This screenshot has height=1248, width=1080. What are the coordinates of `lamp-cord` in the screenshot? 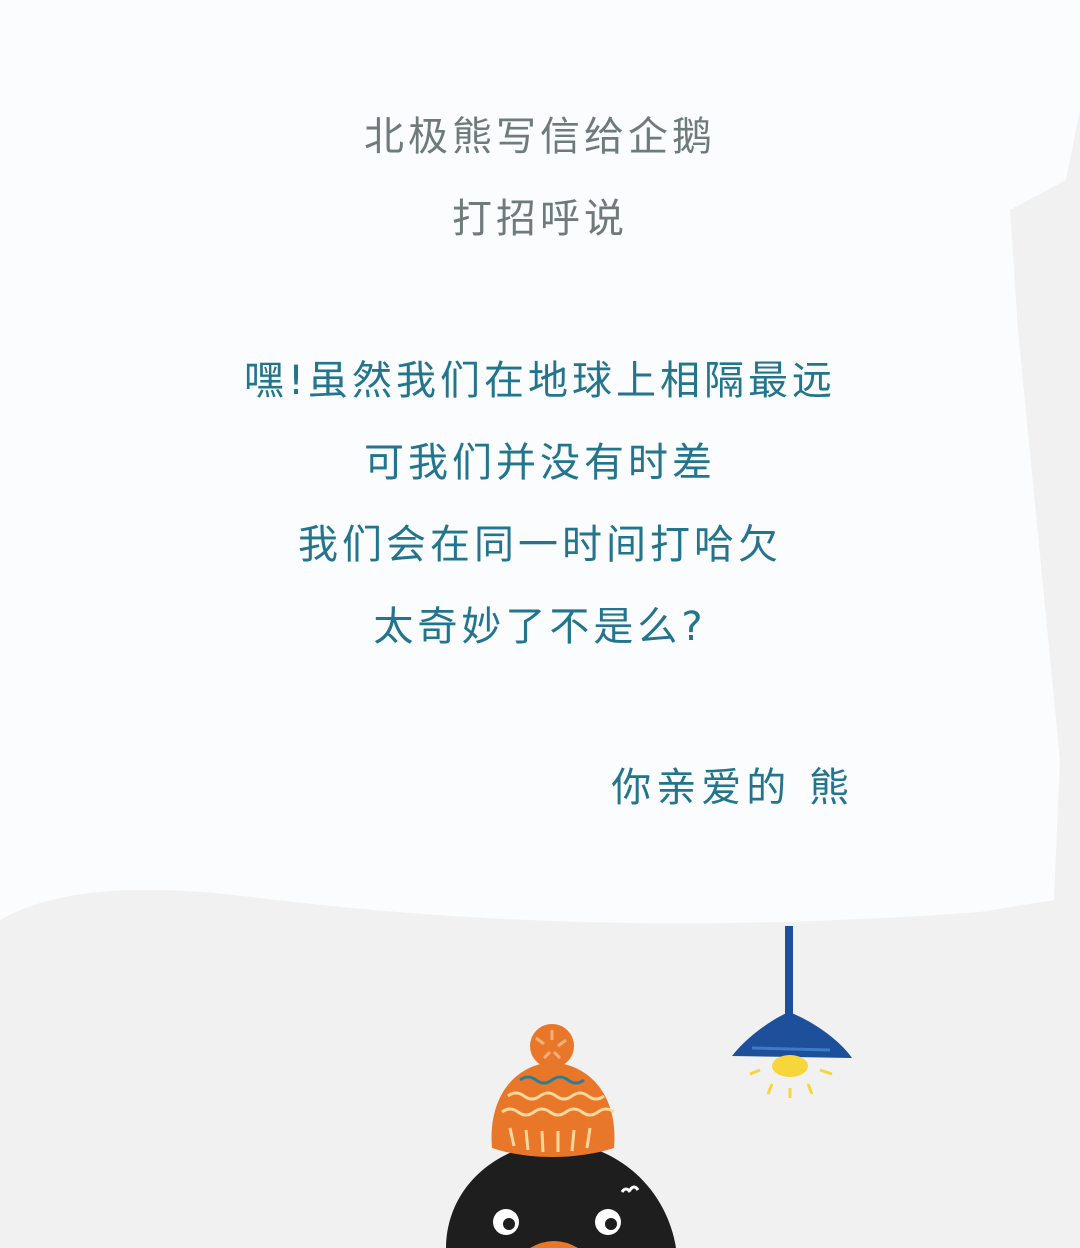 It's located at (789, 976).